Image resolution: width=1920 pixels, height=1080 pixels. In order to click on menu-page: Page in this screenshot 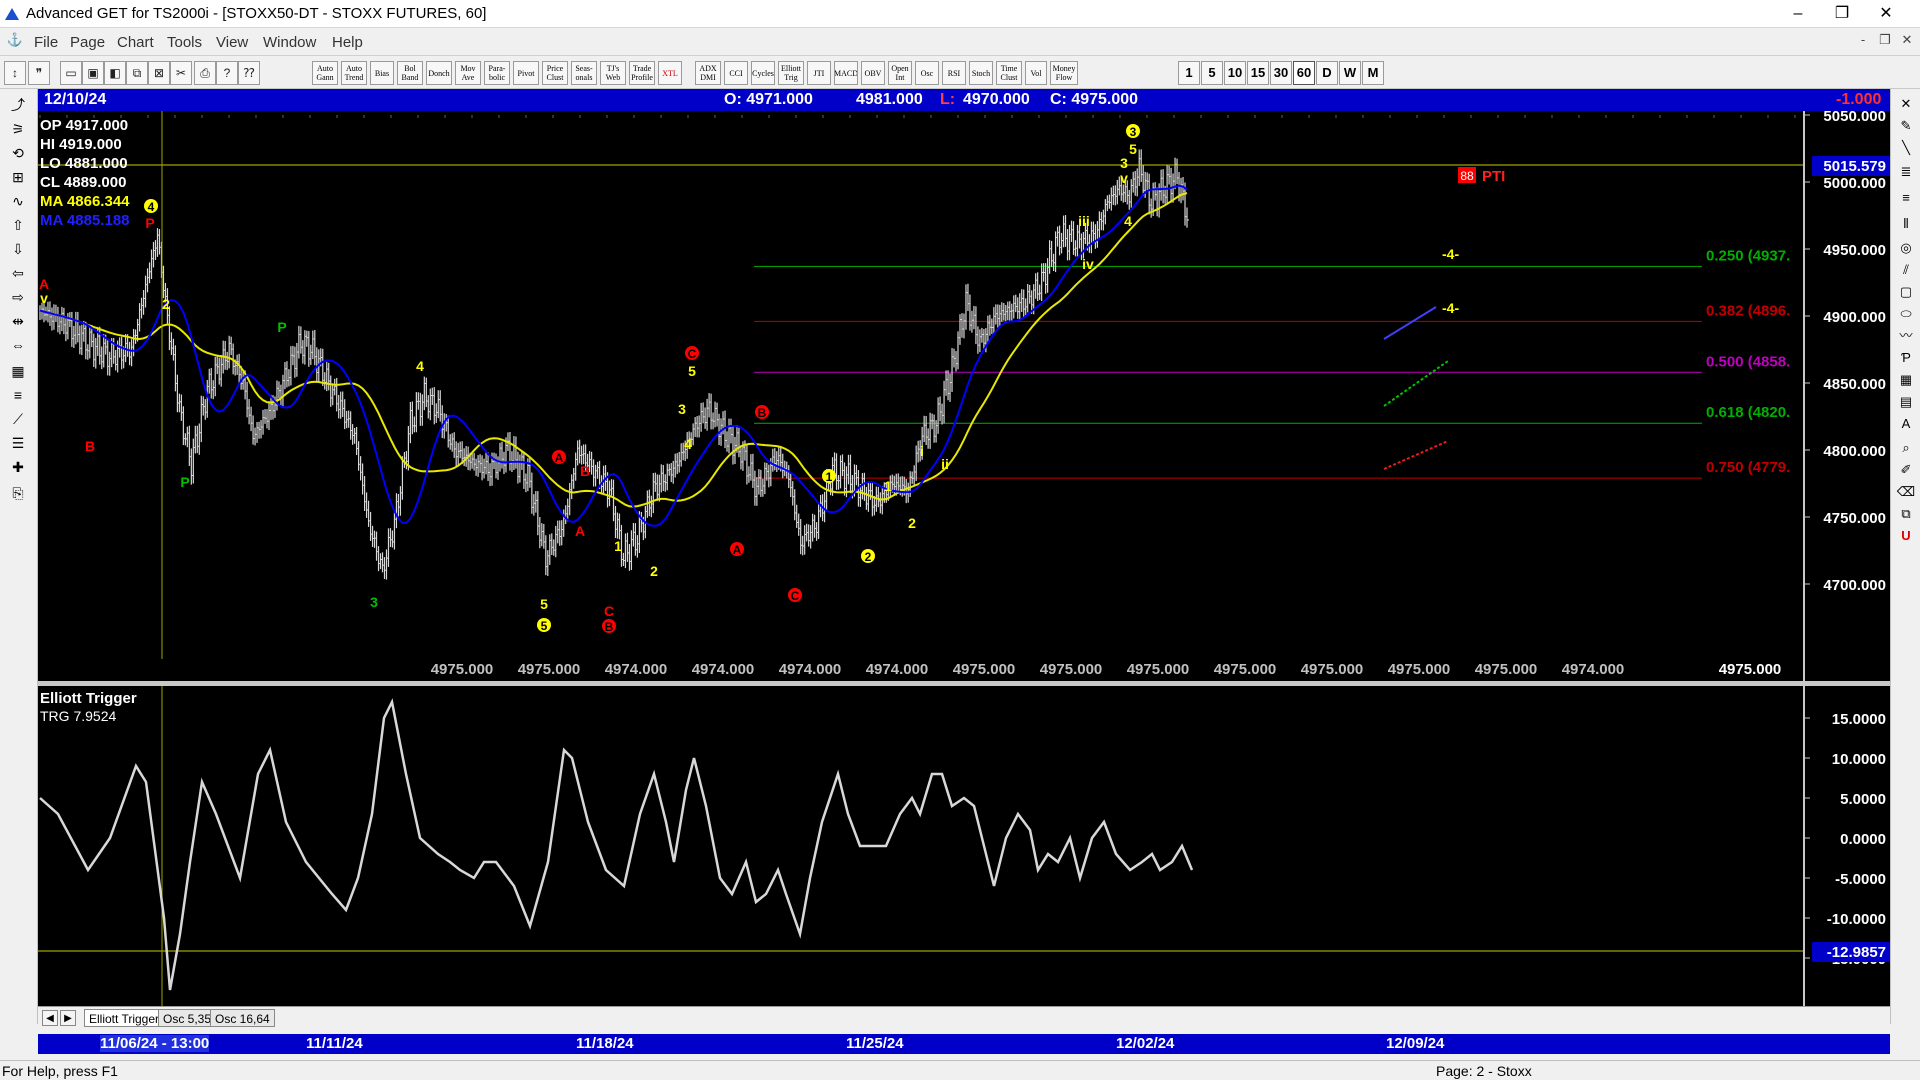, I will do `click(87, 42)`.